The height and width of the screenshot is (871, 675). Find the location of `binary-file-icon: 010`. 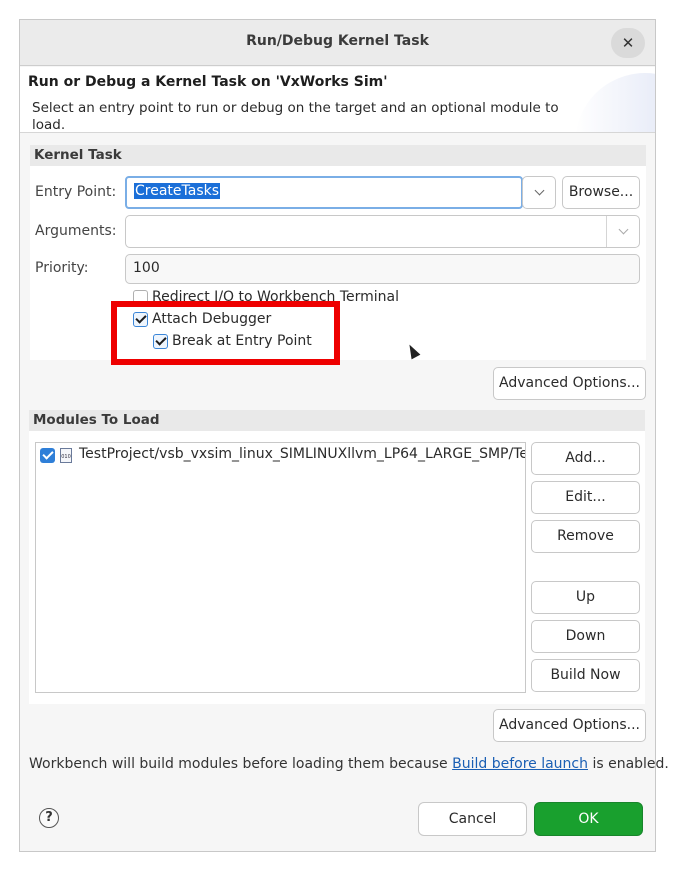

binary-file-icon: 010 is located at coordinates (66, 455).